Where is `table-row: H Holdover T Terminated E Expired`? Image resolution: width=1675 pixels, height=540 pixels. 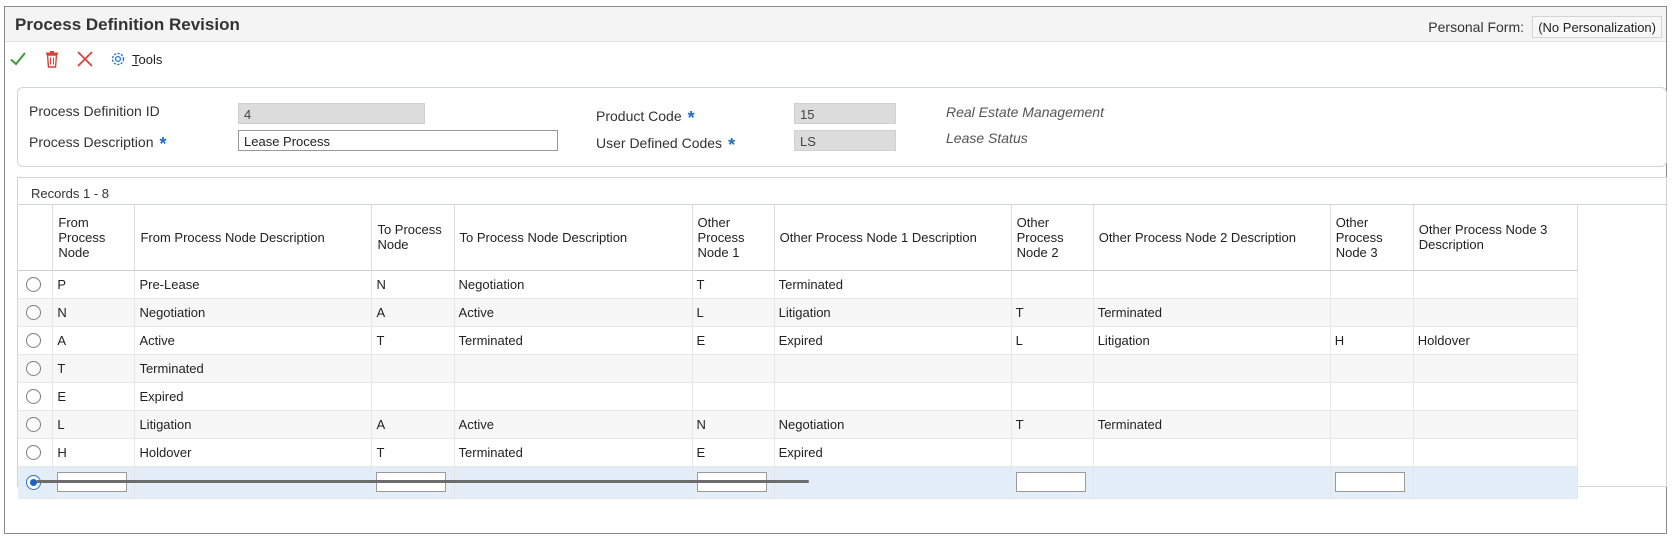 table-row: H Holdover T Terminated E Expired is located at coordinates (798, 452).